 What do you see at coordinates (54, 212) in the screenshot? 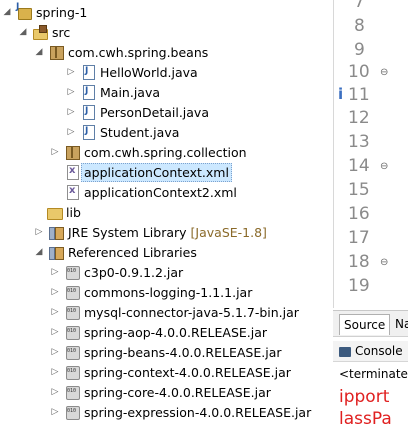
I see `folder-icon` at bounding box center [54, 212].